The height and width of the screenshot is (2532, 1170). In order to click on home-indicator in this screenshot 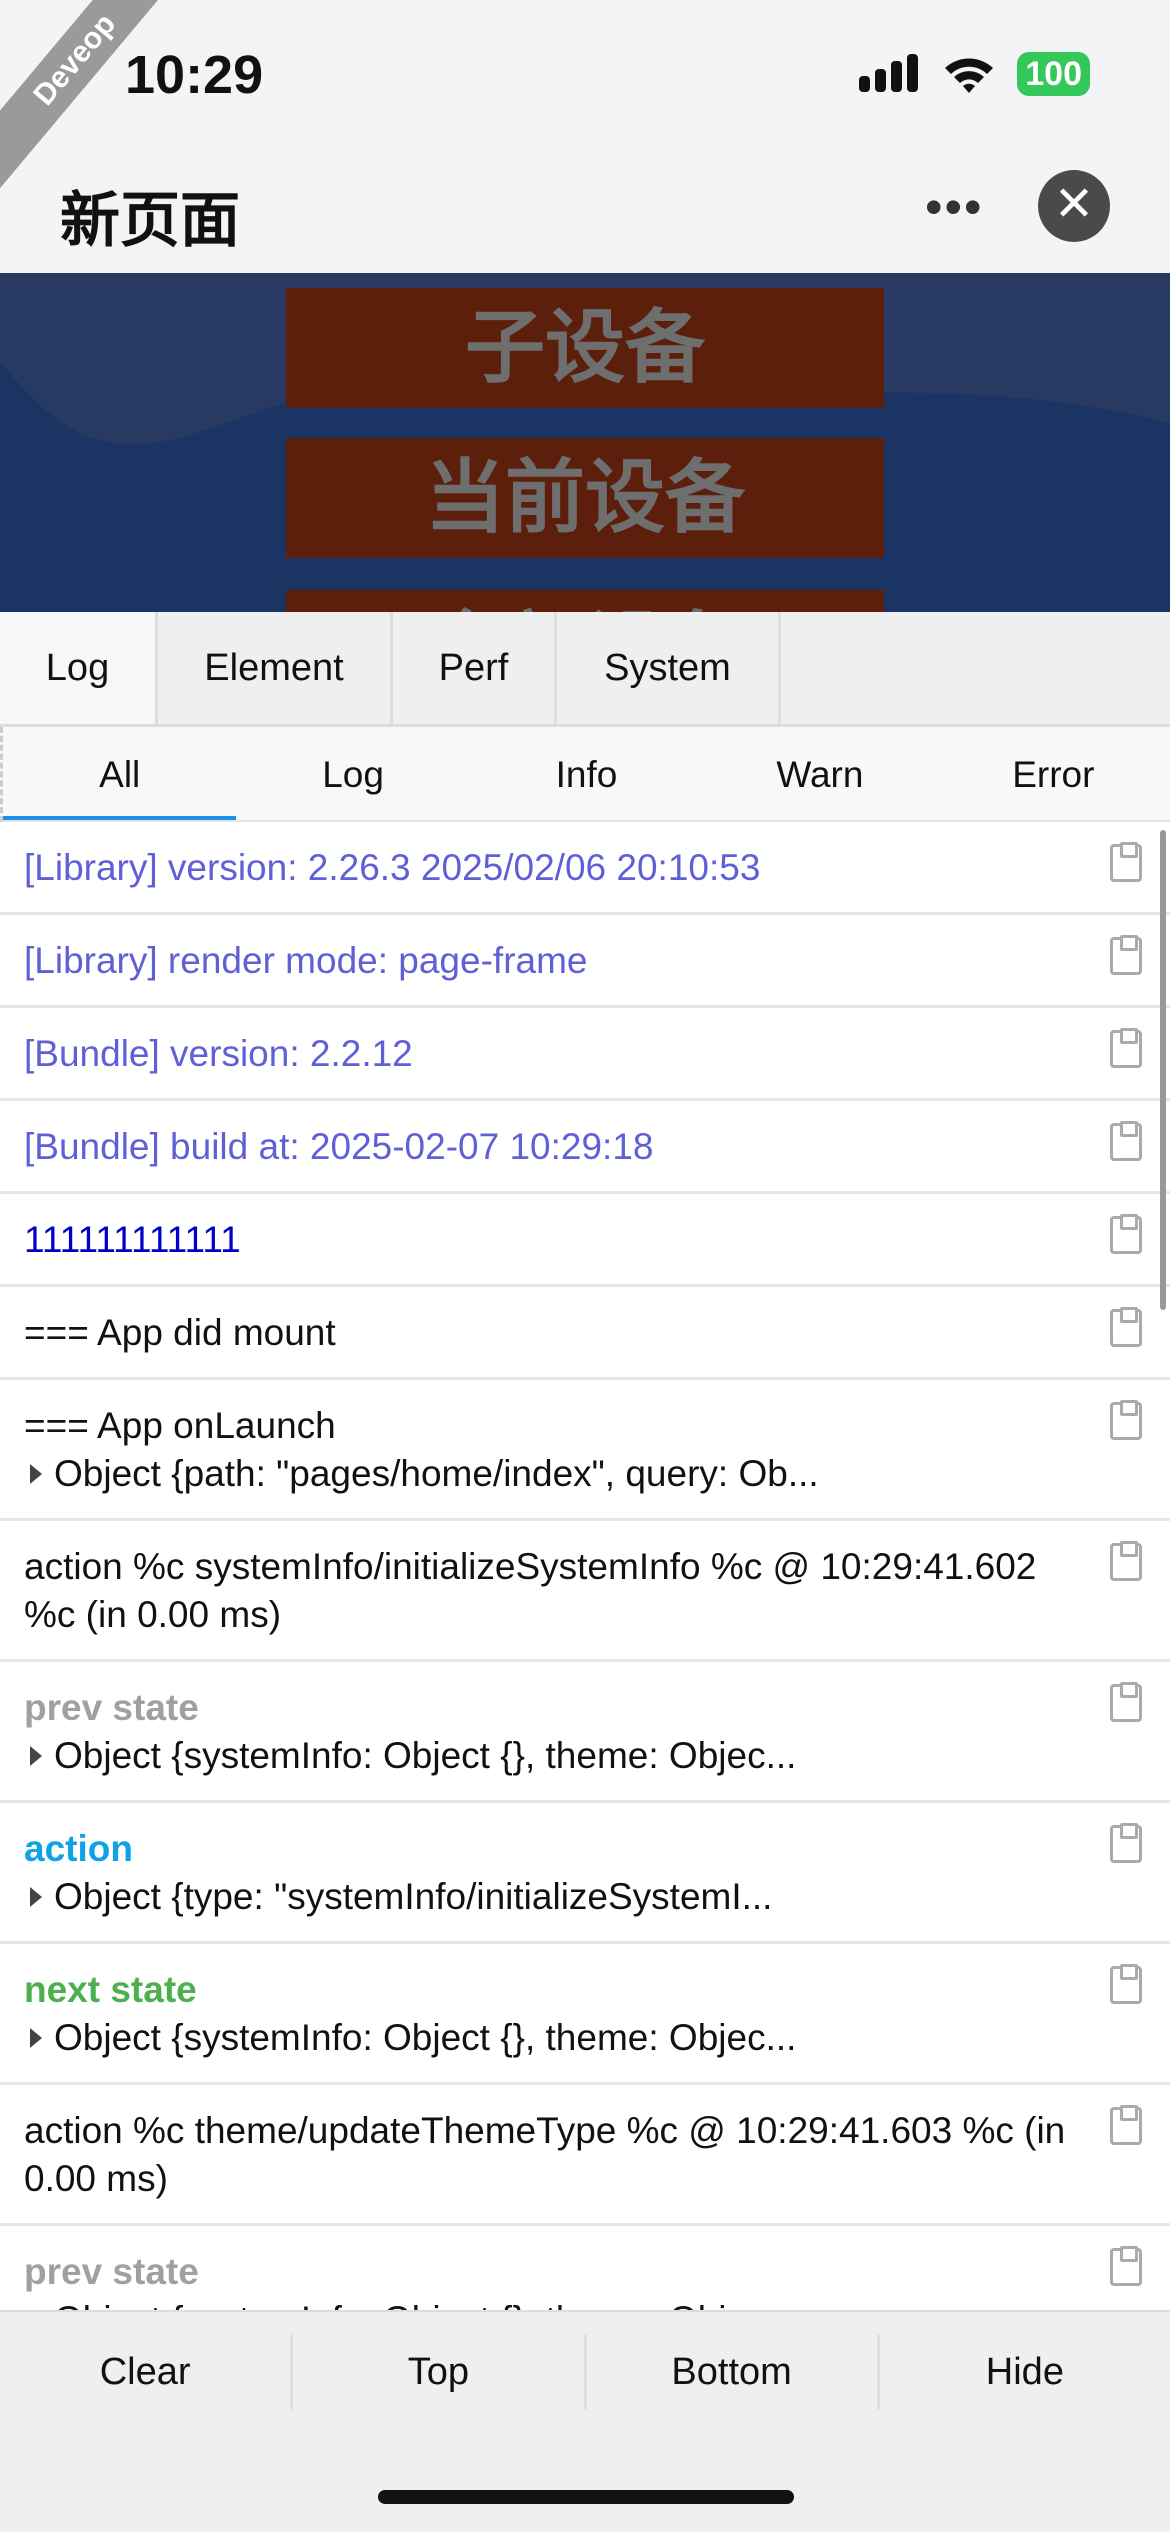, I will do `click(586, 2497)`.